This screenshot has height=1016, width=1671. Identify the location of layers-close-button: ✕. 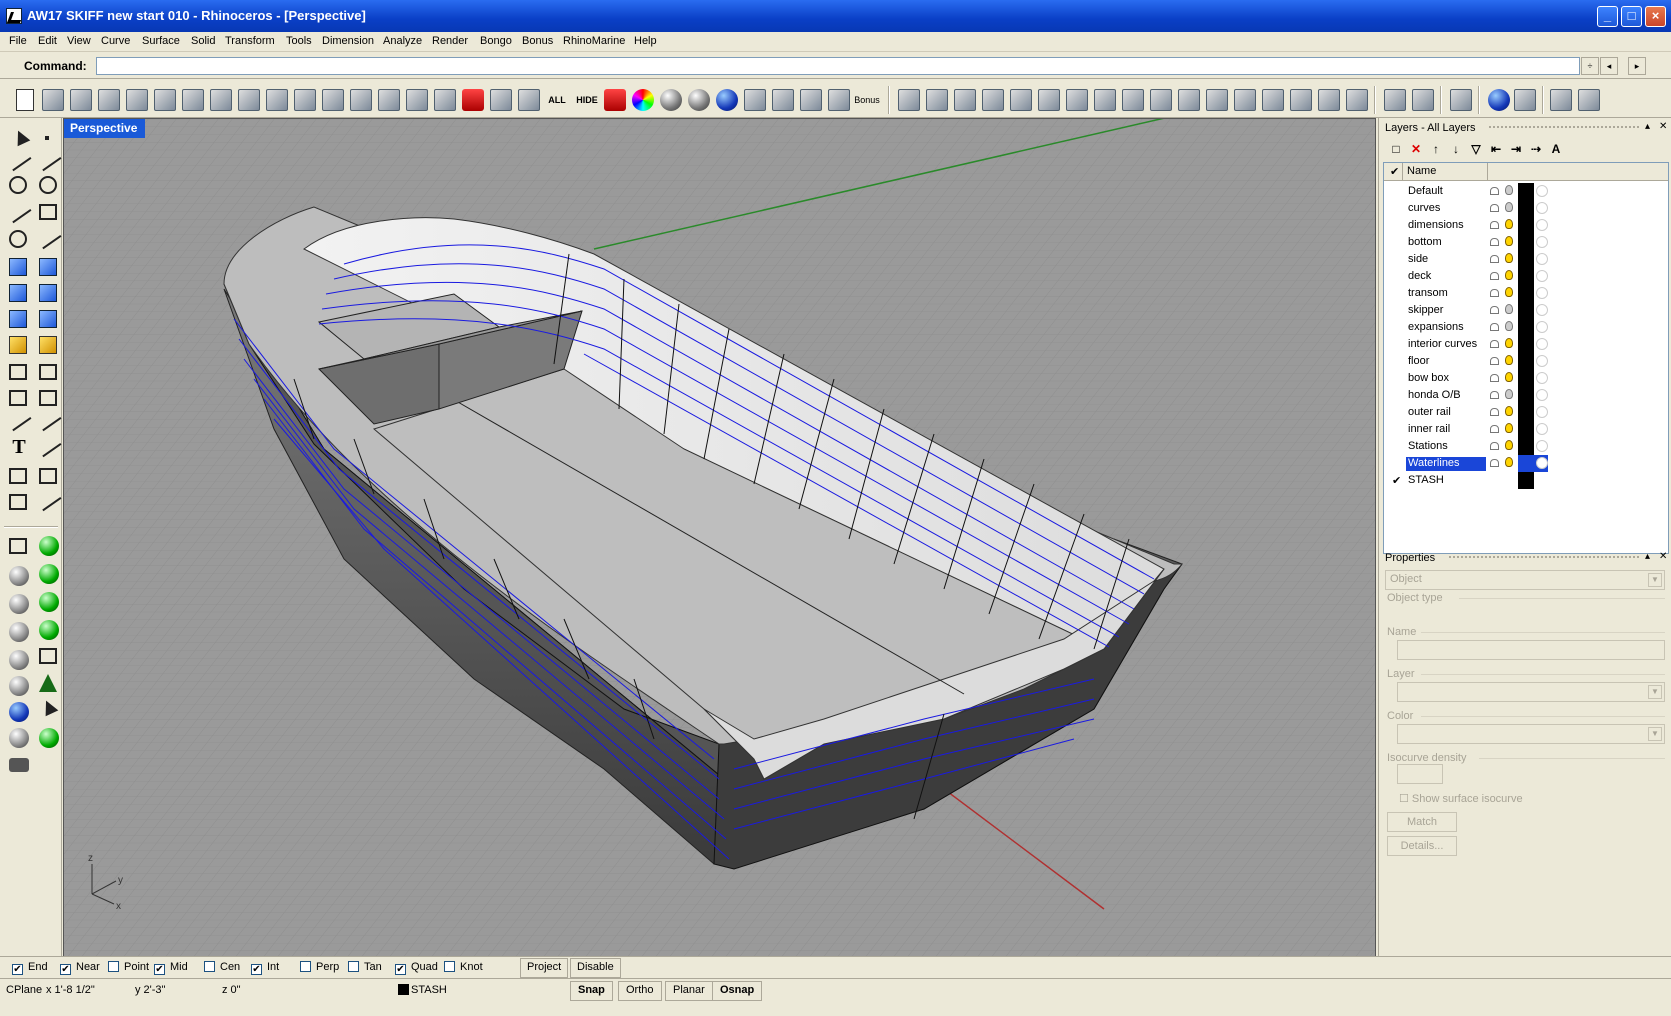
(1663, 126).